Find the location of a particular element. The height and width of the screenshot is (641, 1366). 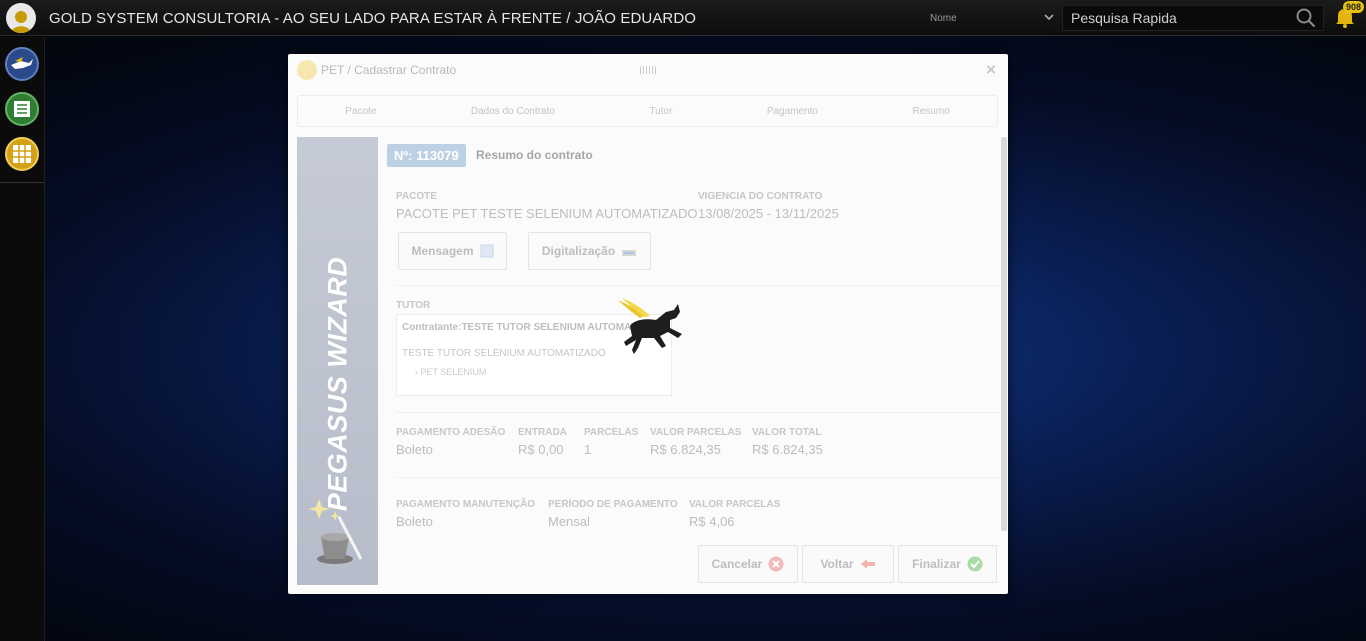

arrow-left-icon is located at coordinates (867, 564).